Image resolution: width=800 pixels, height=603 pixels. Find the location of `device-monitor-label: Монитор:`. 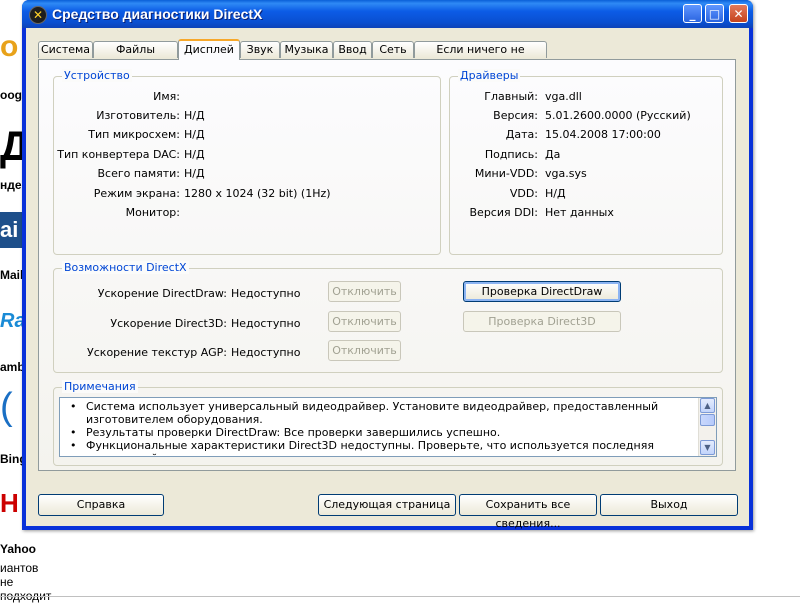

device-monitor-label: Монитор: is located at coordinates (152, 212).